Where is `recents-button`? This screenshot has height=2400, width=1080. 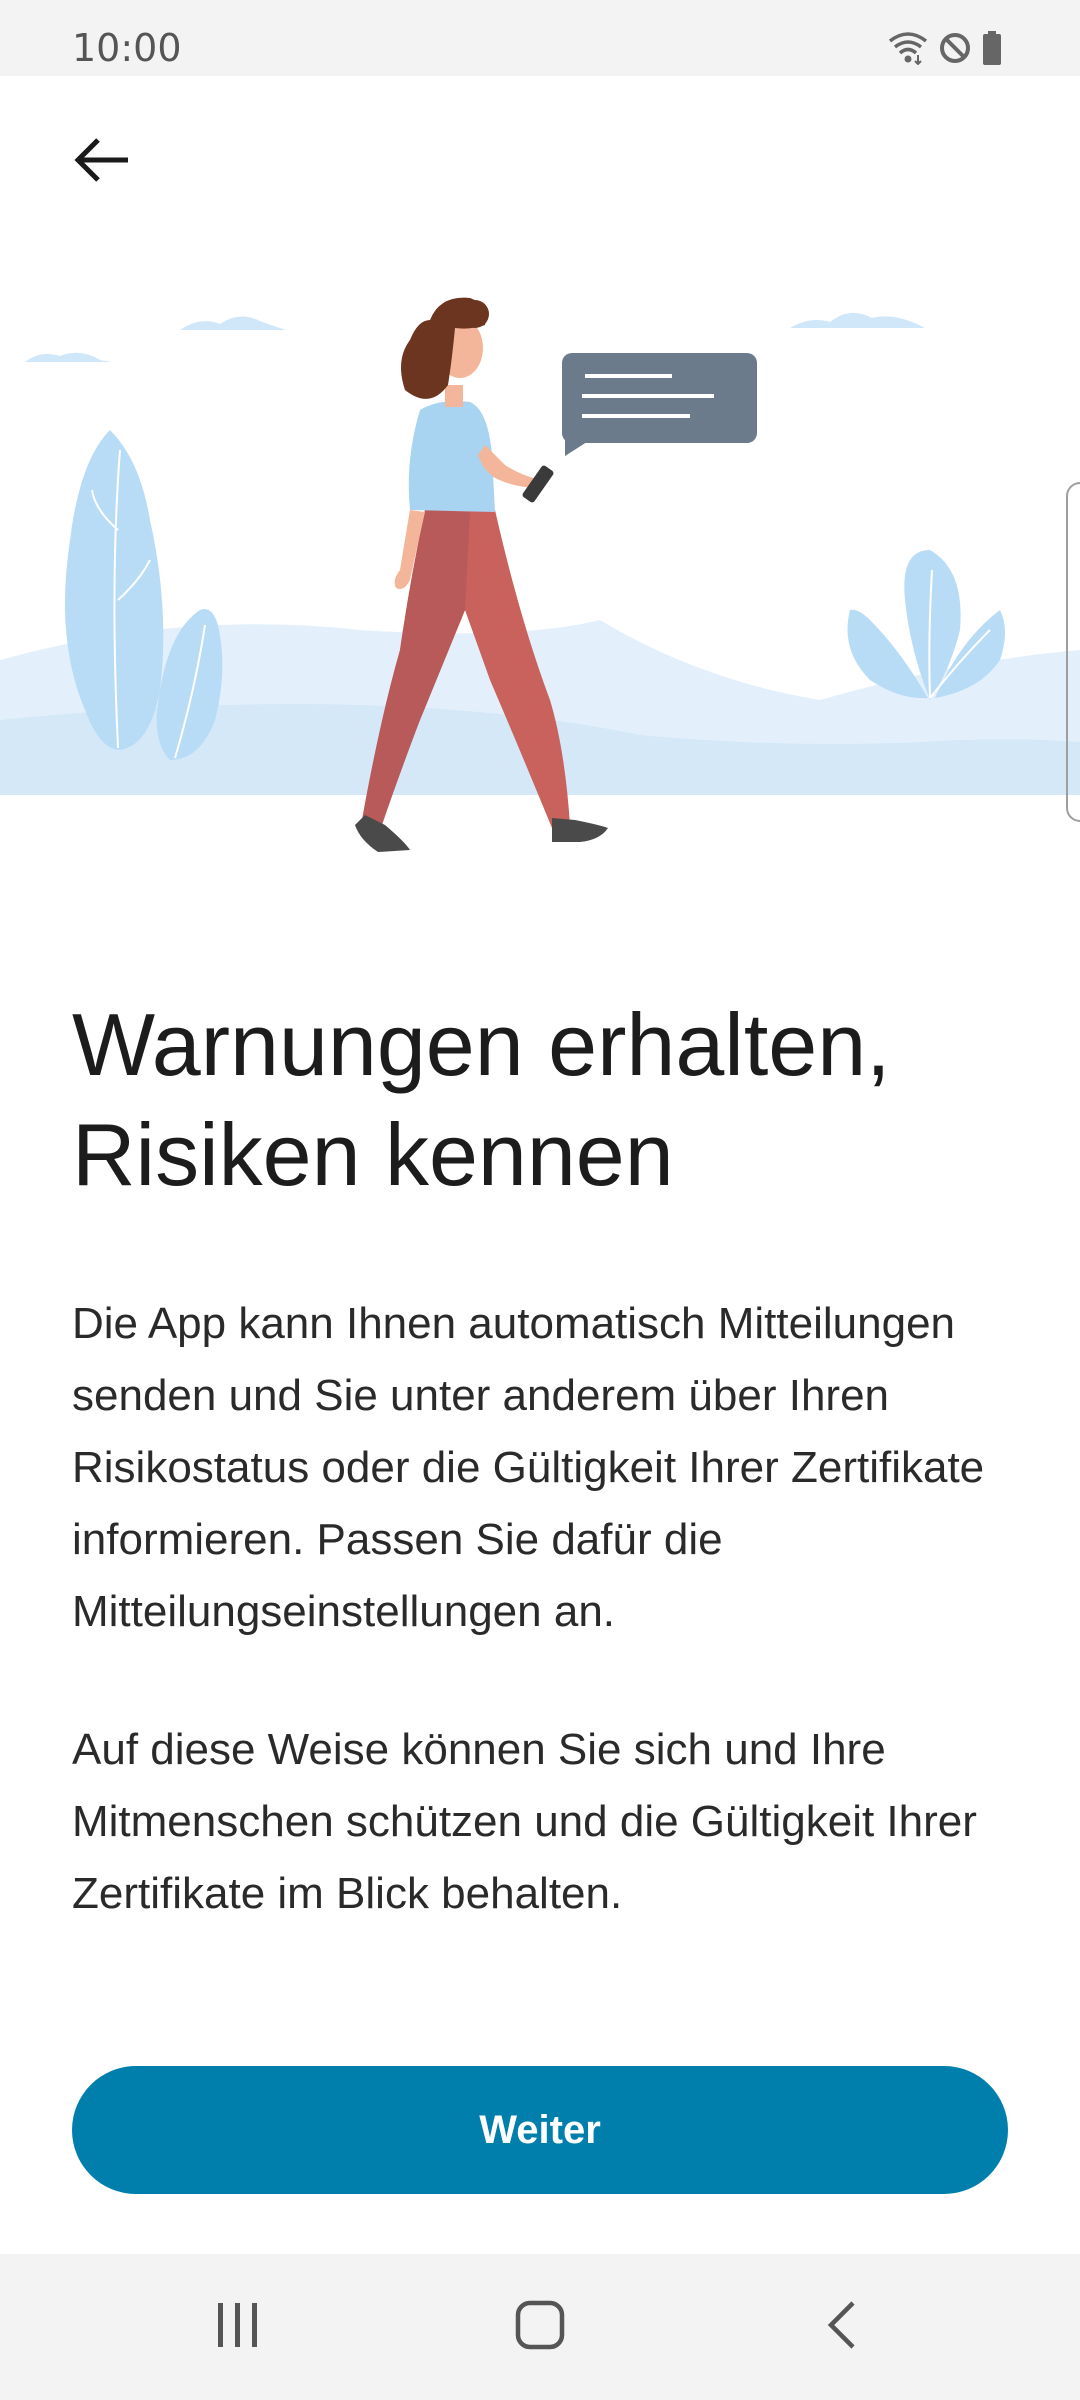
recents-button is located at coordinates (238, 2327).